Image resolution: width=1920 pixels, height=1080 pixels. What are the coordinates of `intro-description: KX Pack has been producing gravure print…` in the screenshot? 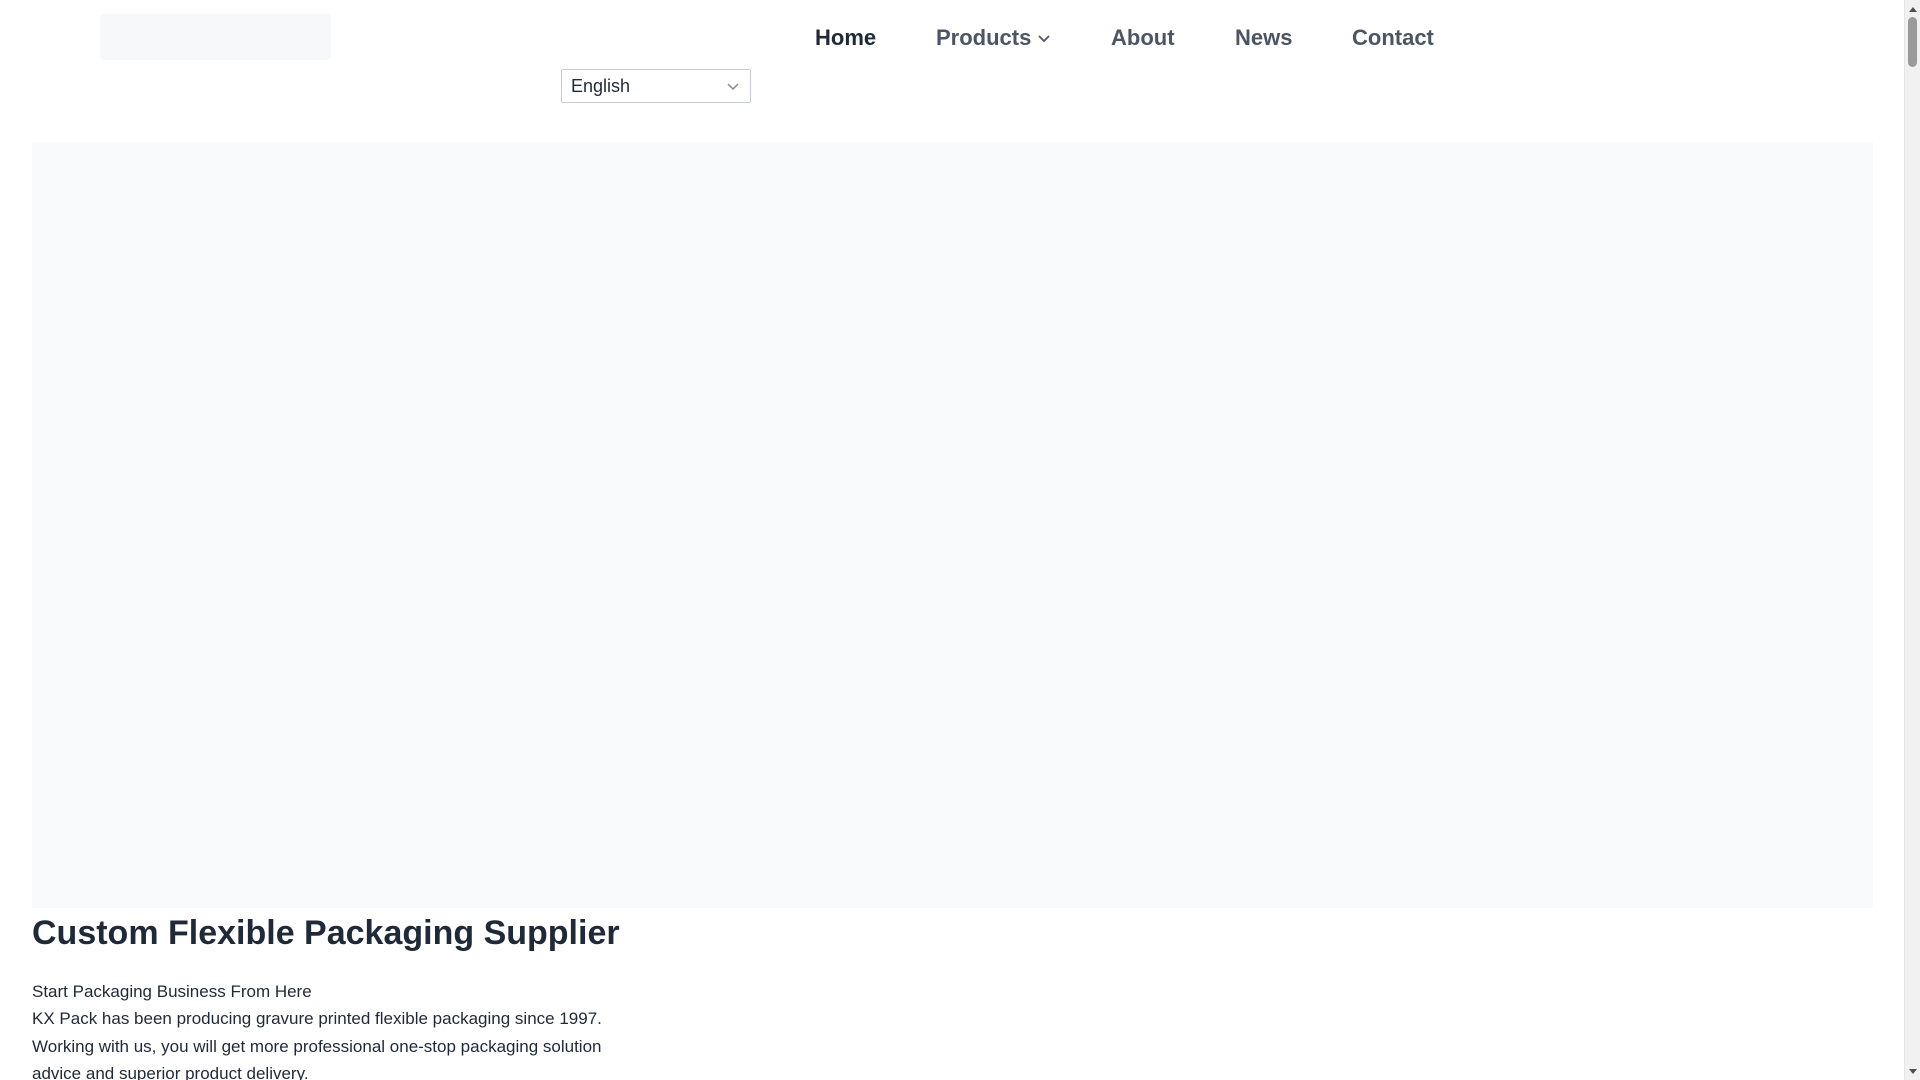 It's located at (317, 1044).